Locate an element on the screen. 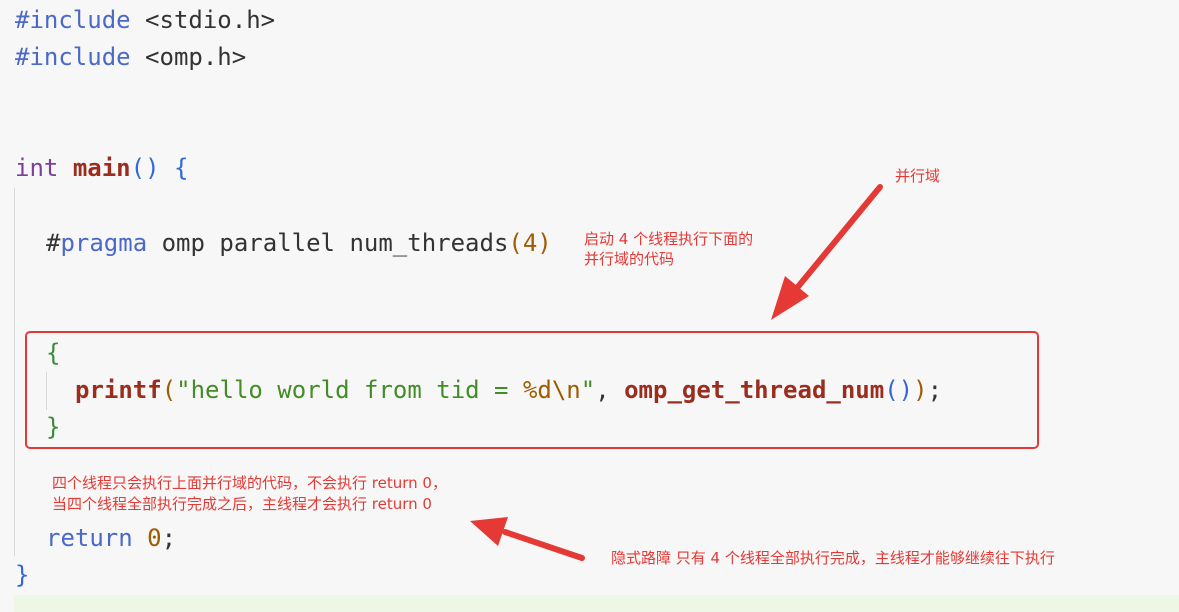 Image resolution: width=1179 pixels, height=612 pixels. arrow-to-parallel-region-icon is located at coordinates (827, 252).